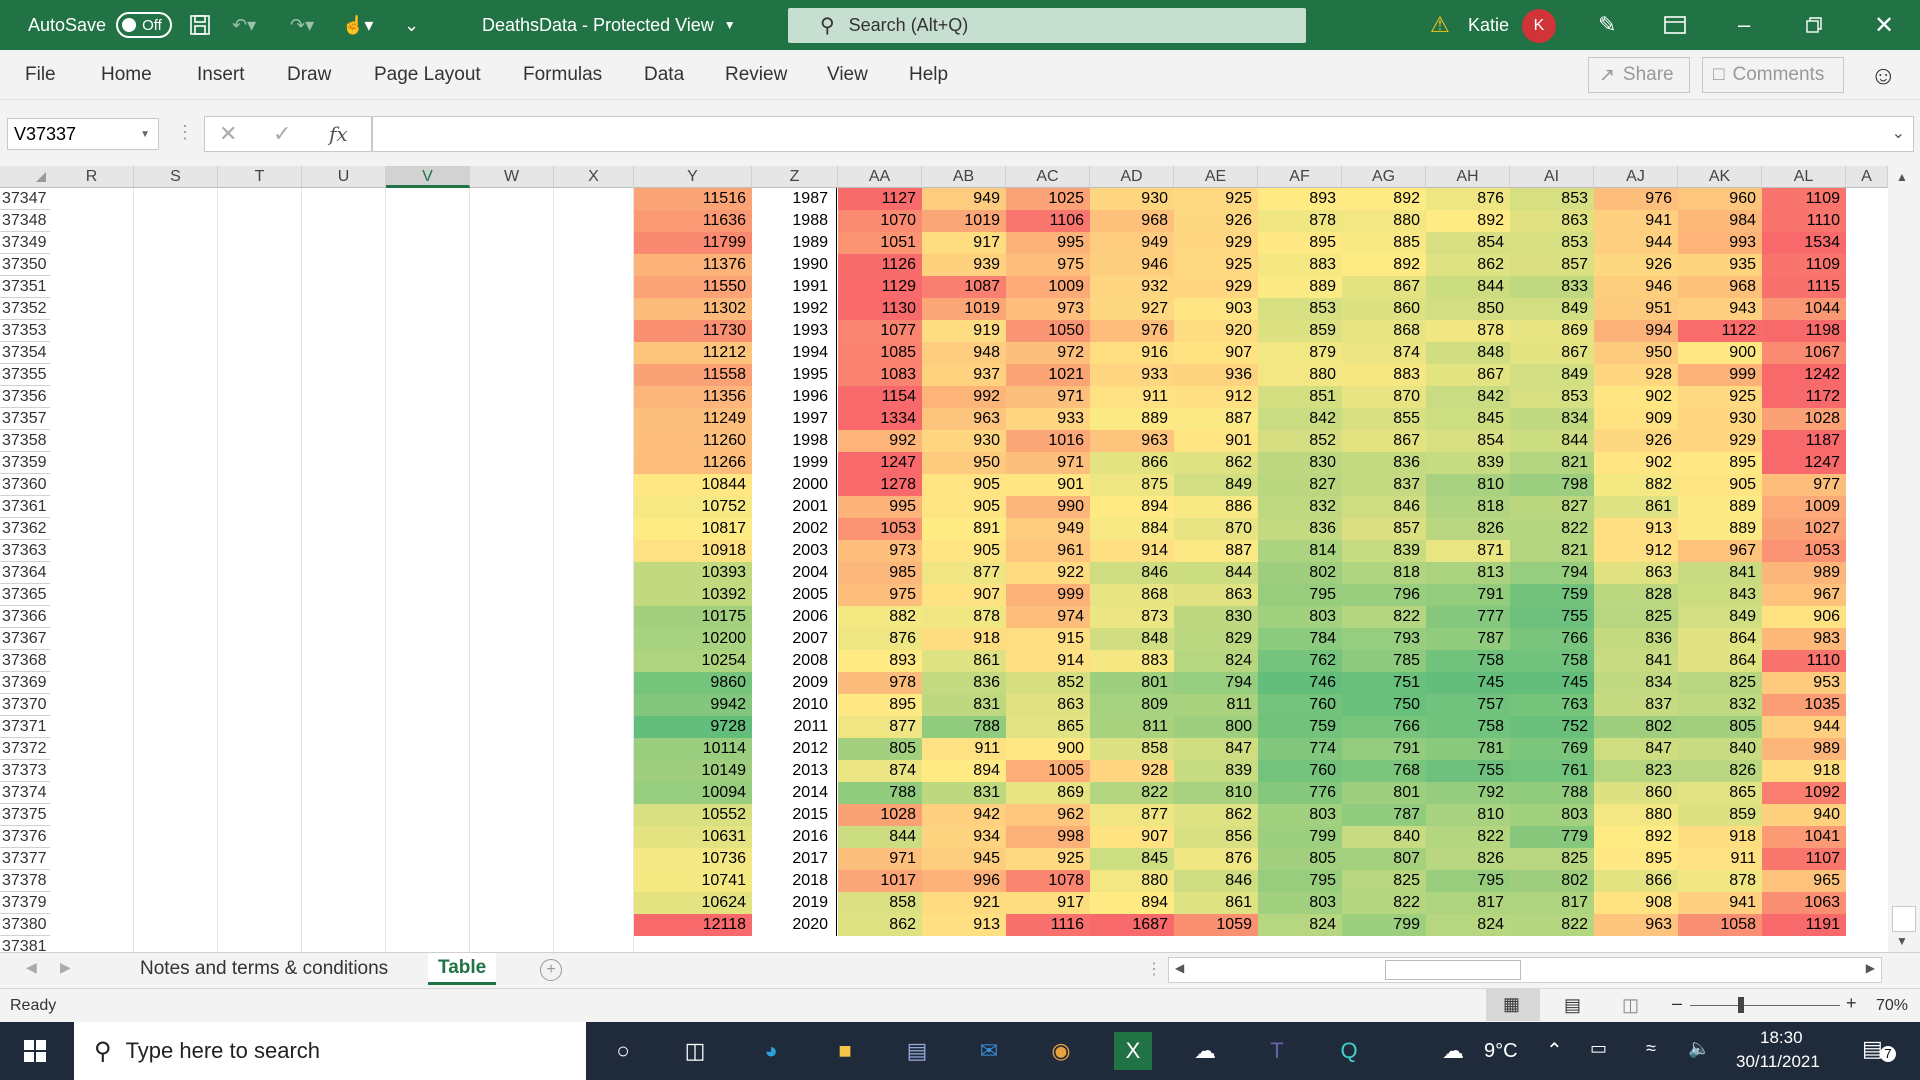 The image size is (1920, 1080). I want to click on cell-aj: 950, so click(1636, 353).